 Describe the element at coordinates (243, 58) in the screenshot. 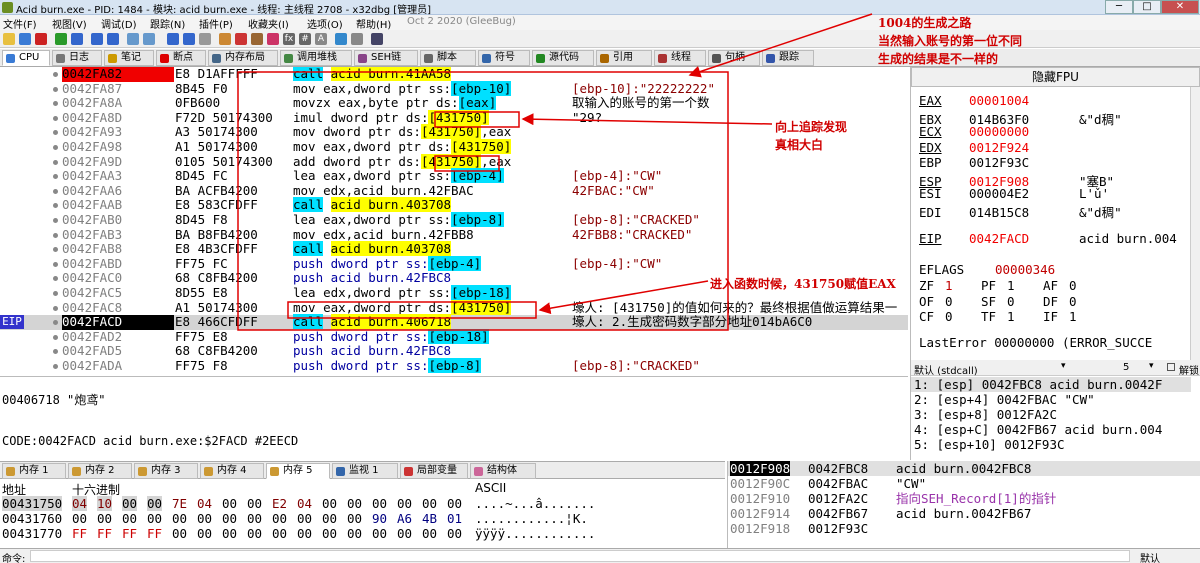

I see `tab-memory-map: 内存布局` at that location.